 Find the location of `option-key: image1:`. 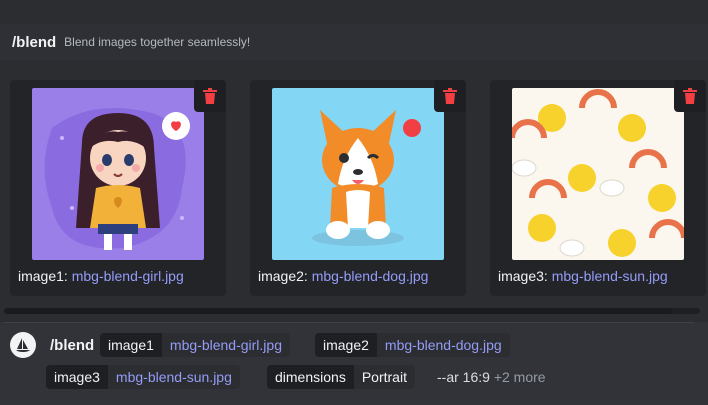

option-key: image1: is located at coordinates (43, 276).